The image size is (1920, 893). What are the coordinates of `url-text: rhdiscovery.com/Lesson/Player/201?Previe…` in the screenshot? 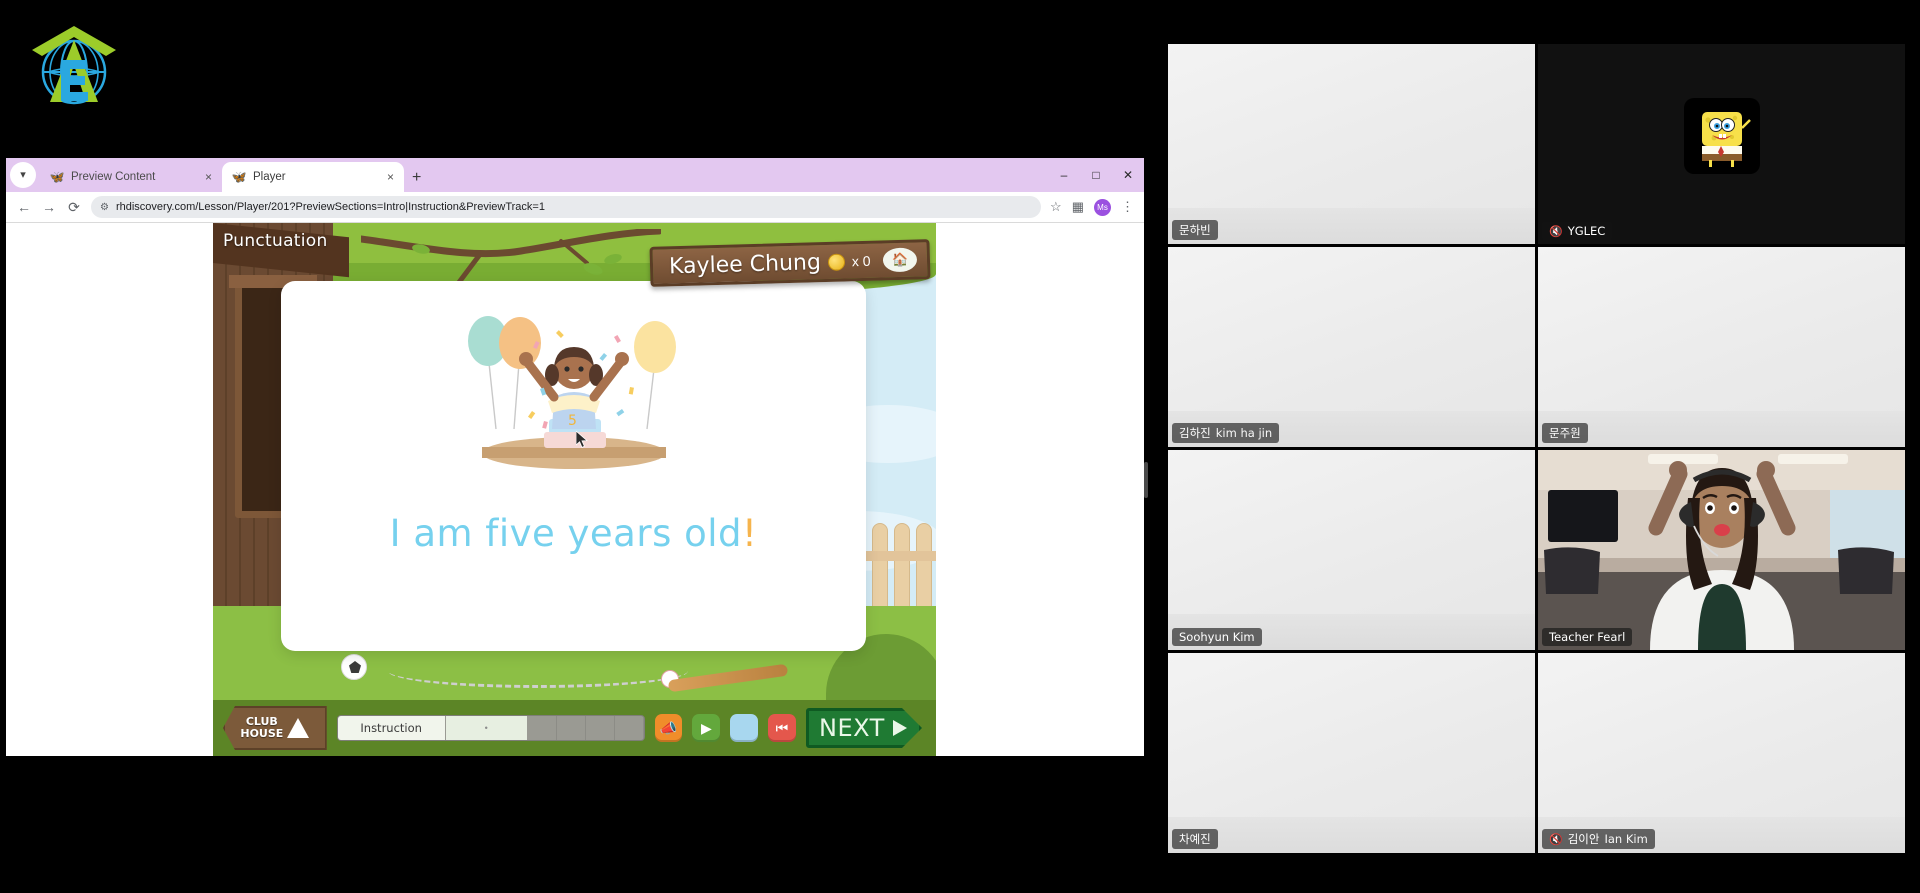 It's located at (330, 207).